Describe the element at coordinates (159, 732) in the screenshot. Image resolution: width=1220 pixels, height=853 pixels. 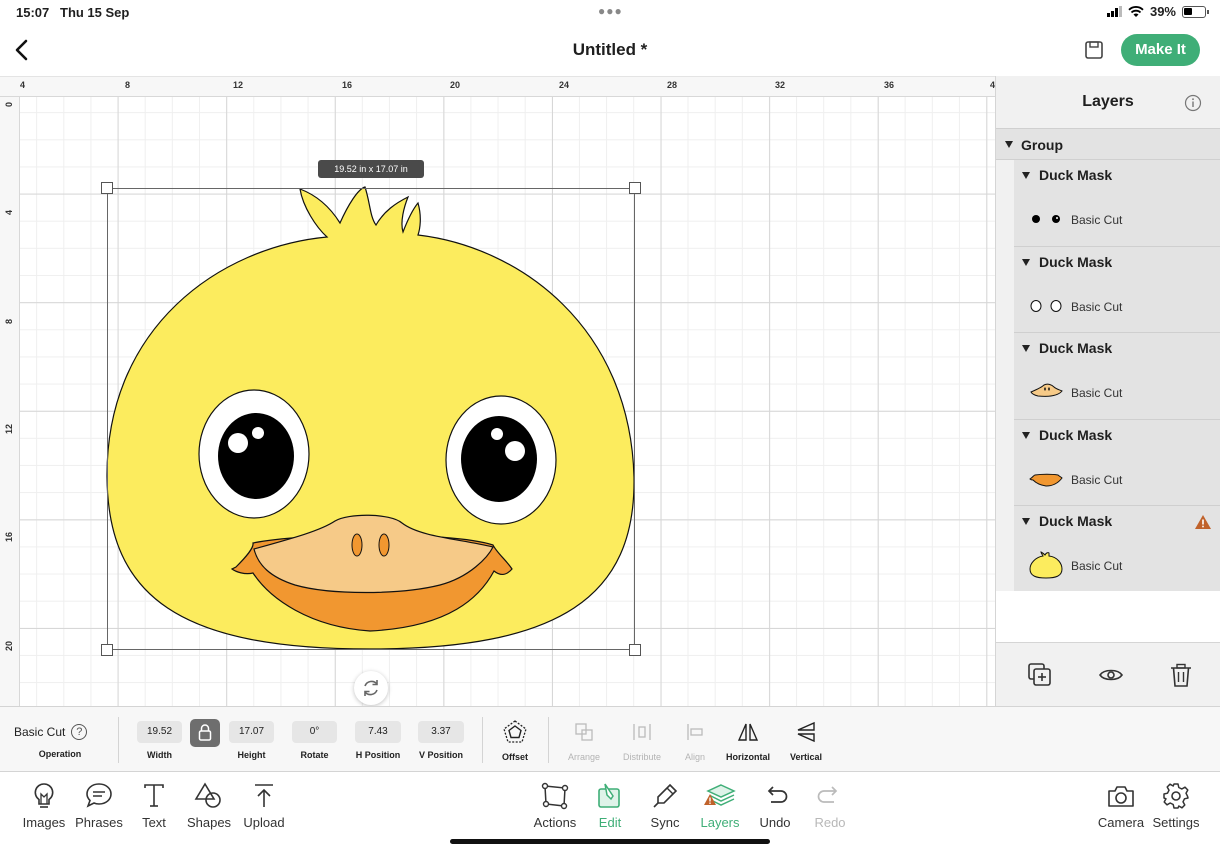
I see `width-input: 19.52` at that location.